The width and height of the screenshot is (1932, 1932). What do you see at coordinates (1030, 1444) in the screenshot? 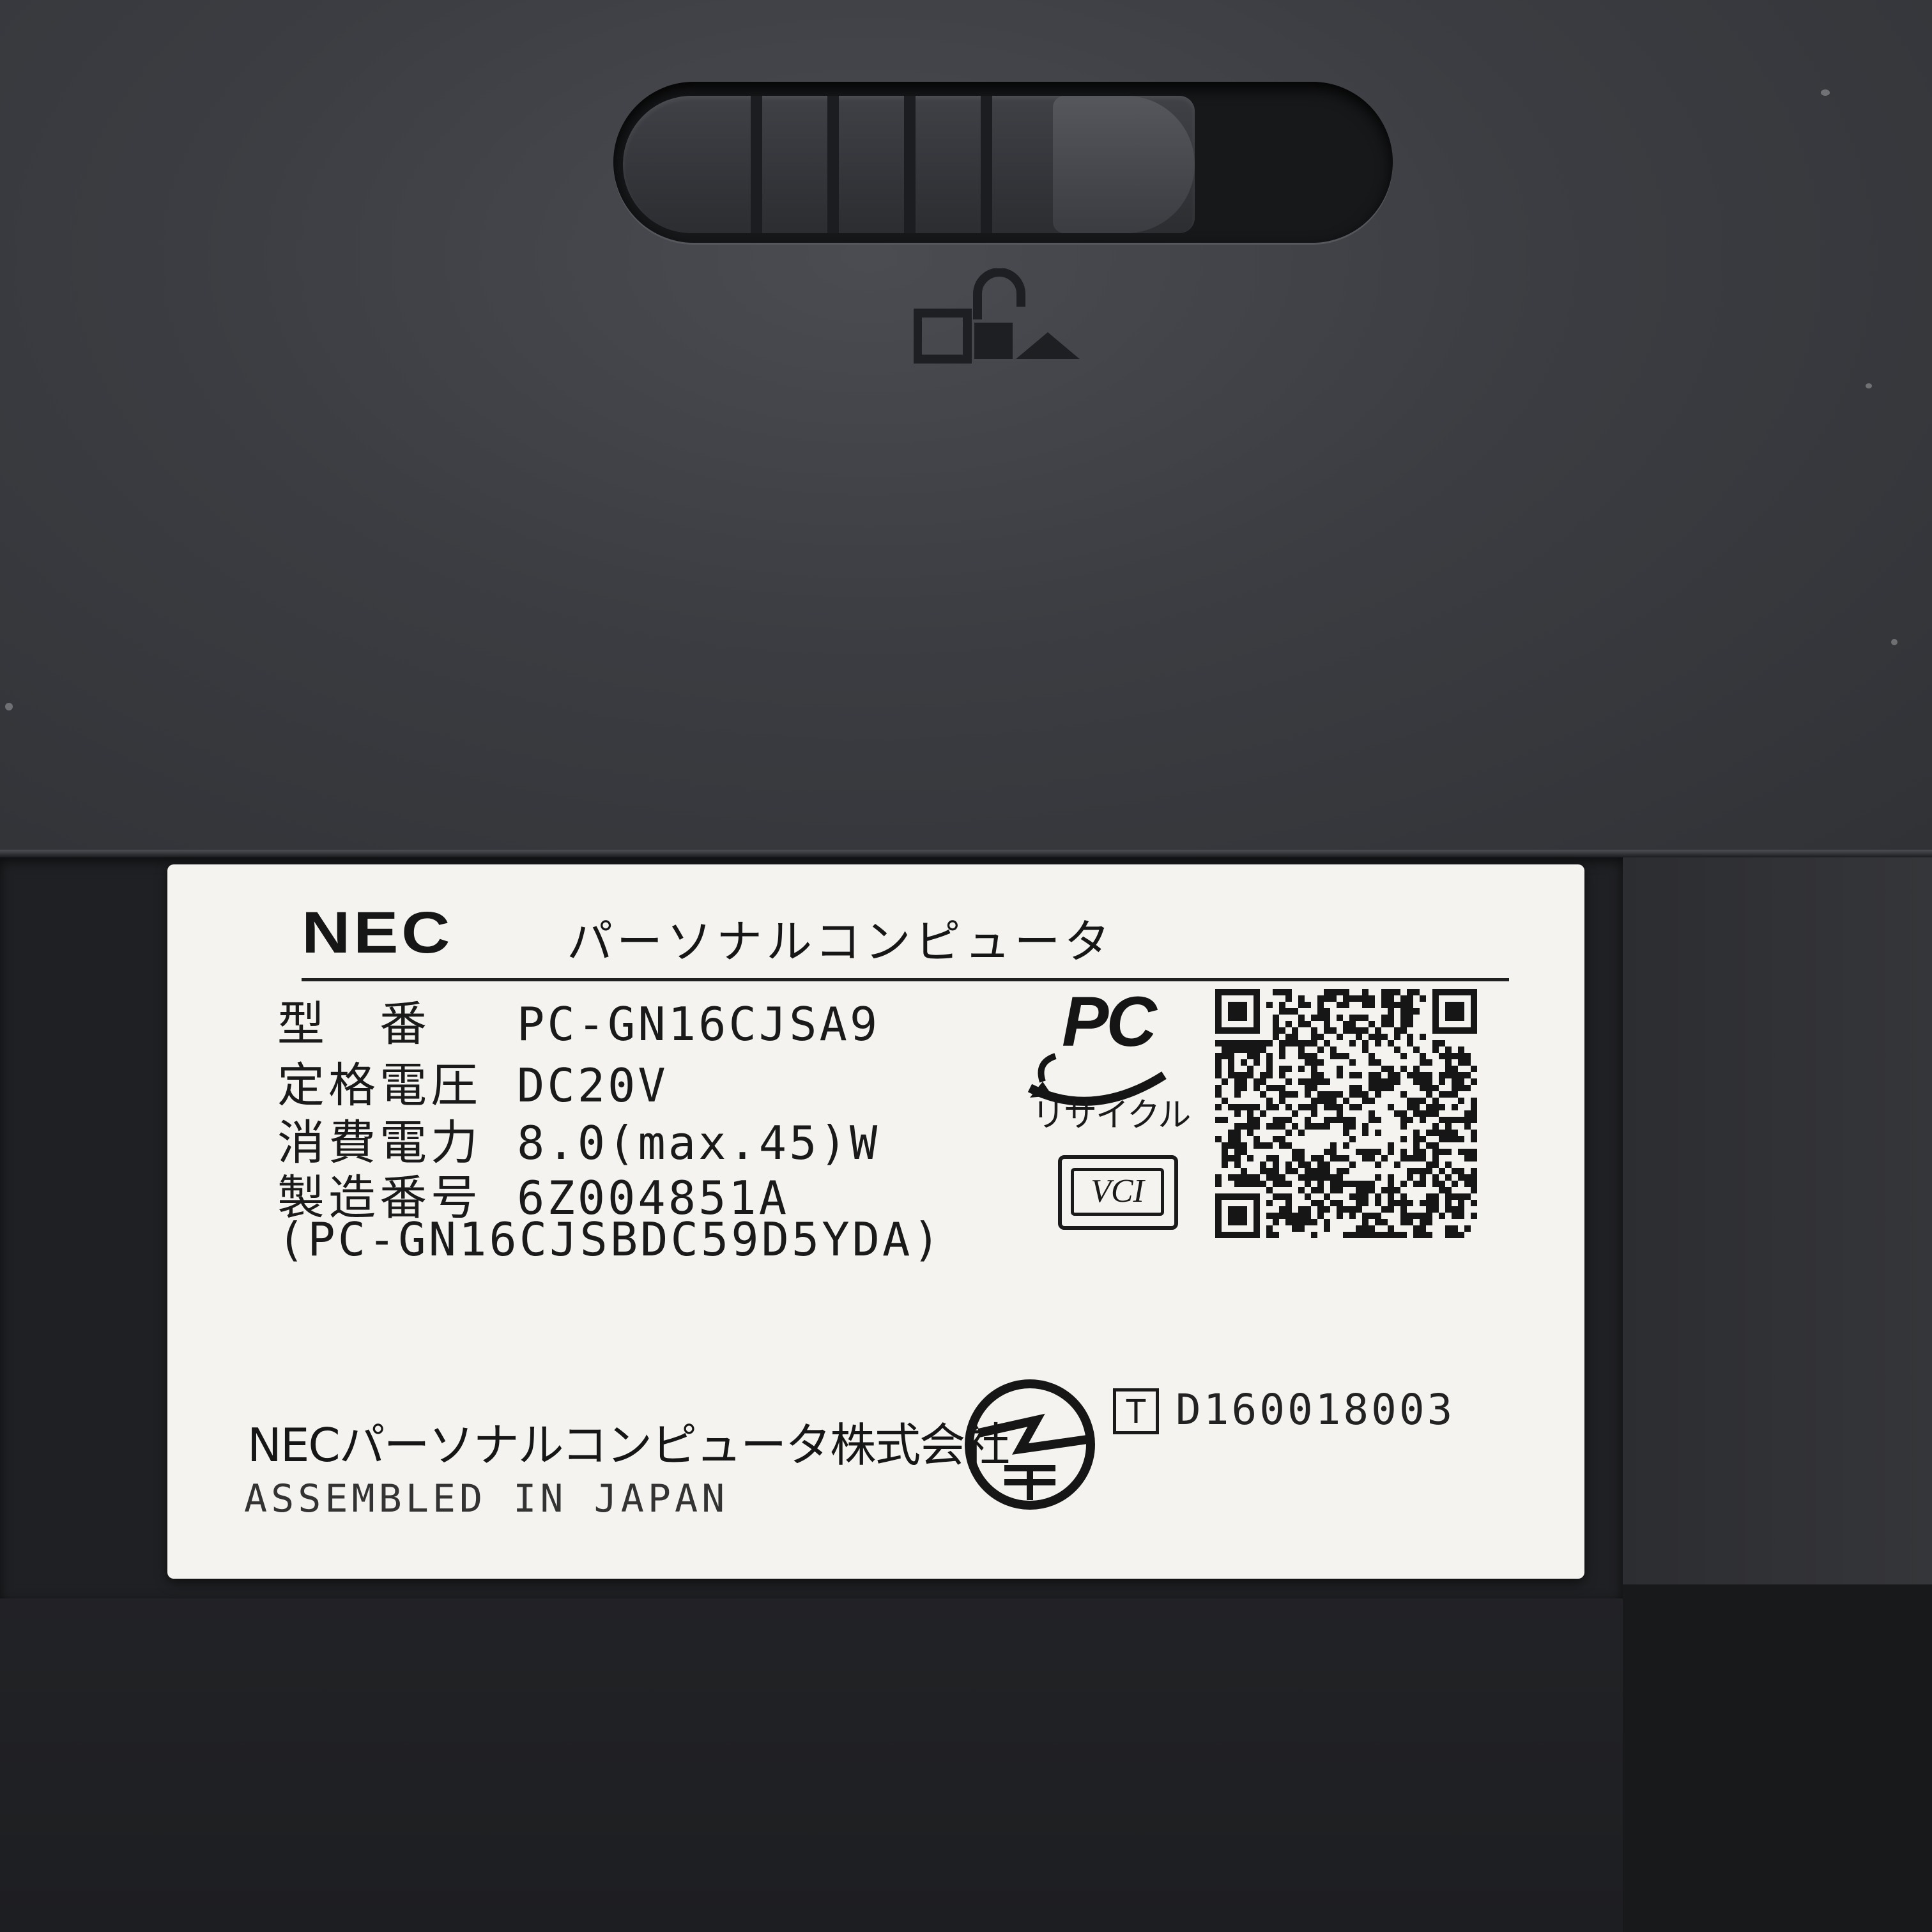
I see `giteki-mark-icon` at bounding box center [1030, 1444].